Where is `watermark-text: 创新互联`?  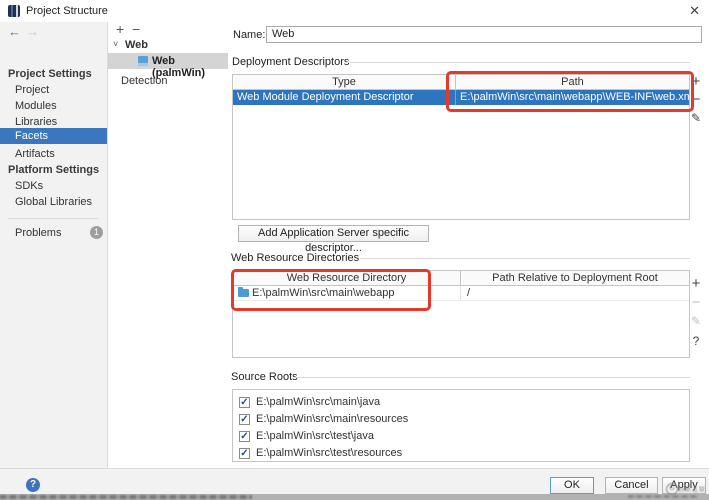
watermark-text: 创新互联 is located at coordinates (692, 490).